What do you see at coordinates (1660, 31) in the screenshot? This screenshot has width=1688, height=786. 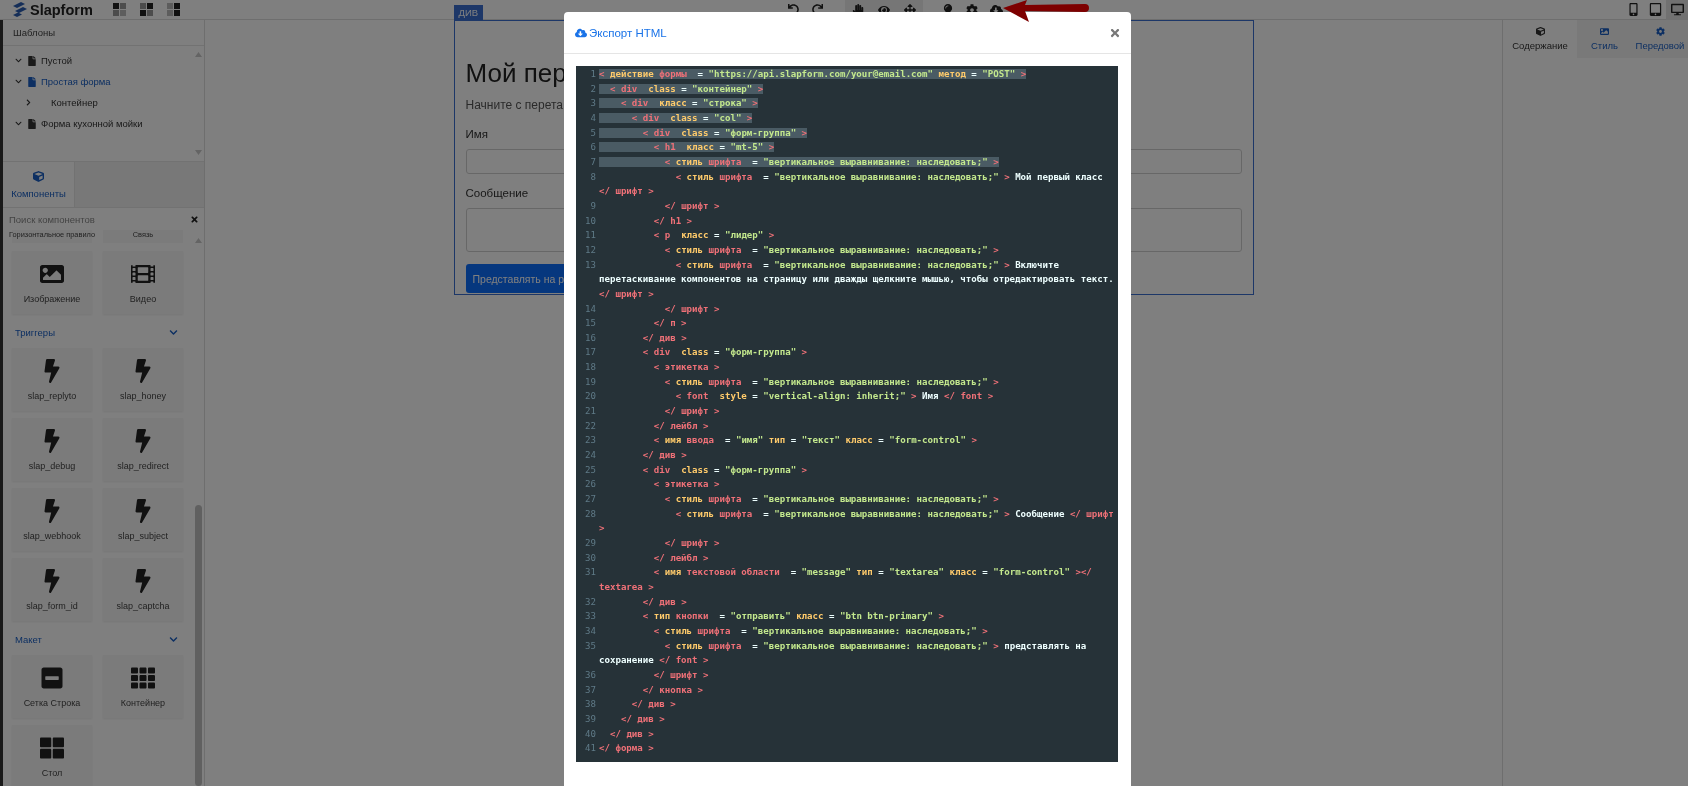 I see `settings-icon` at bounding box center [1660, 31].